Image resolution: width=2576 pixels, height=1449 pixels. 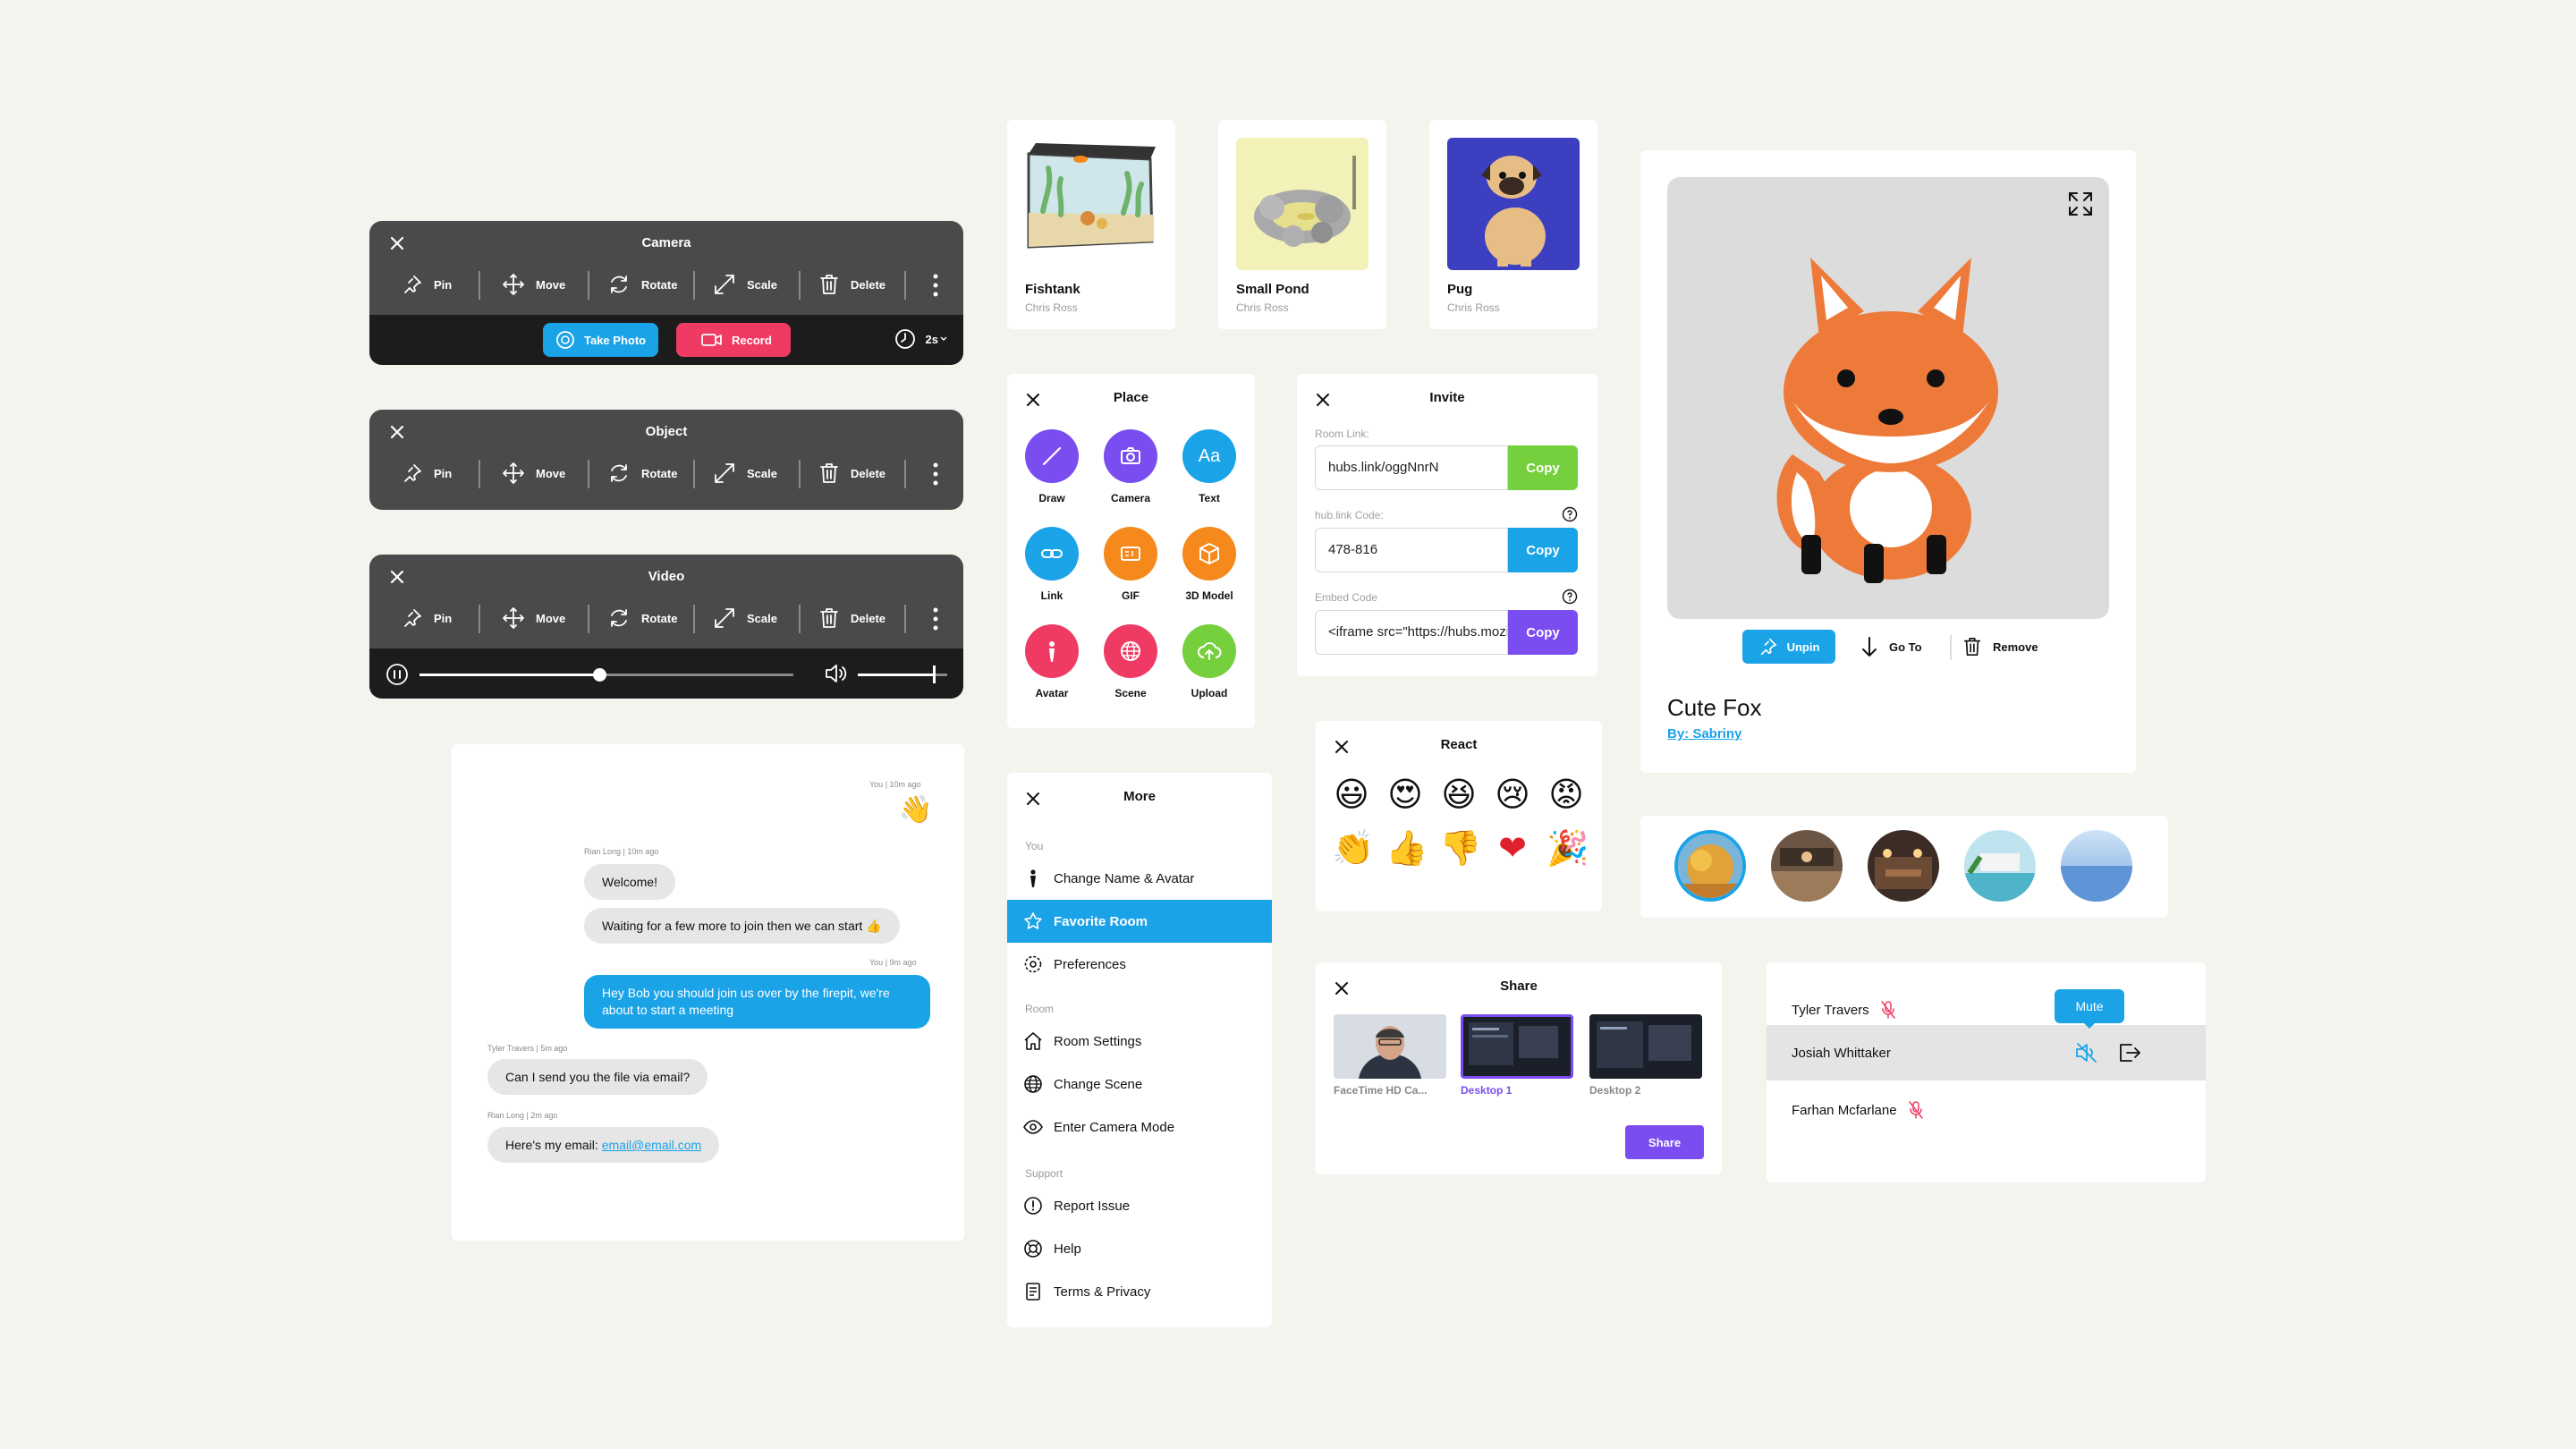 What do you see at coordinates (1512, 794) in the screenshot?
I see `emoji-crying: 😢` at bounding box center [1512, 794].